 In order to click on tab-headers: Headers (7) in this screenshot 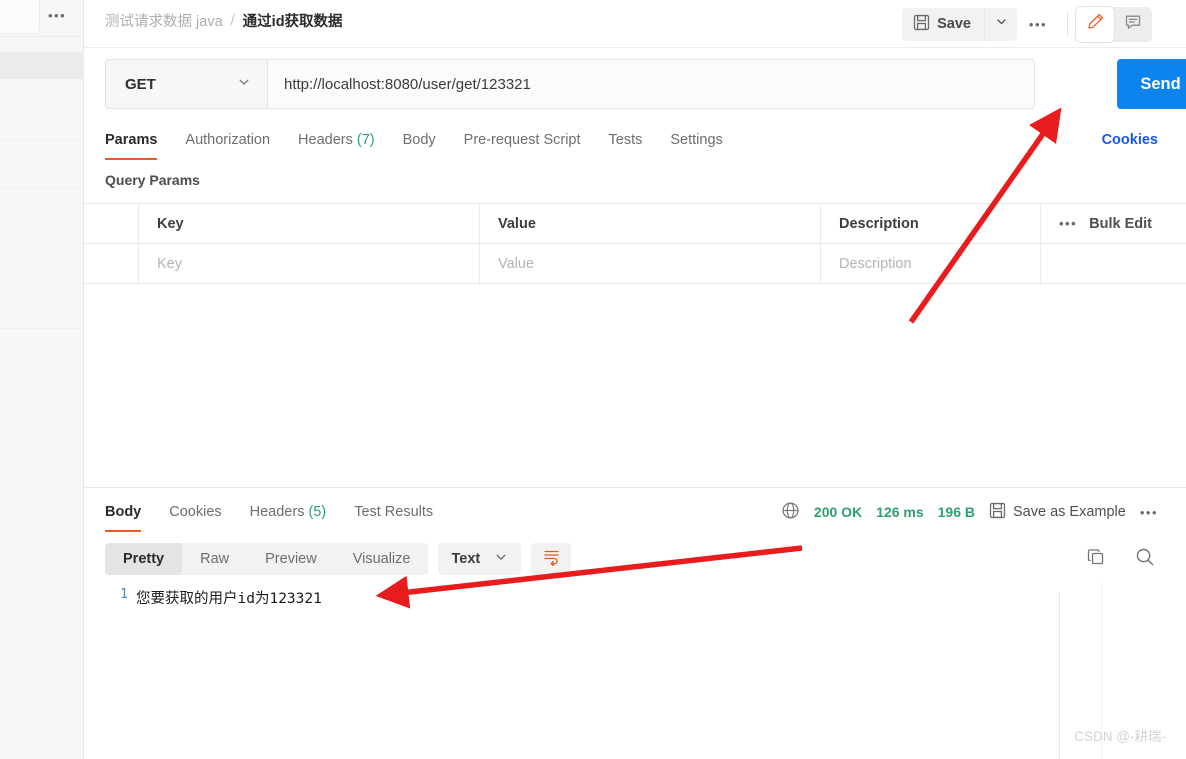, I will do `click(336, 140)`.